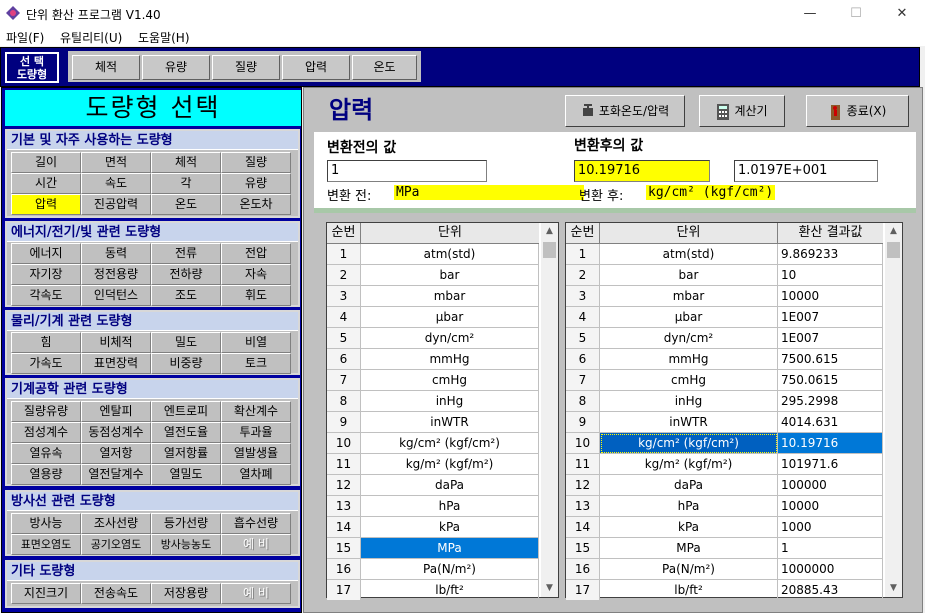  What do you see at coordinates (450, 485) in the screenshot?
I see `source-unit-cell: daPa` at bounding box center [450, 485].